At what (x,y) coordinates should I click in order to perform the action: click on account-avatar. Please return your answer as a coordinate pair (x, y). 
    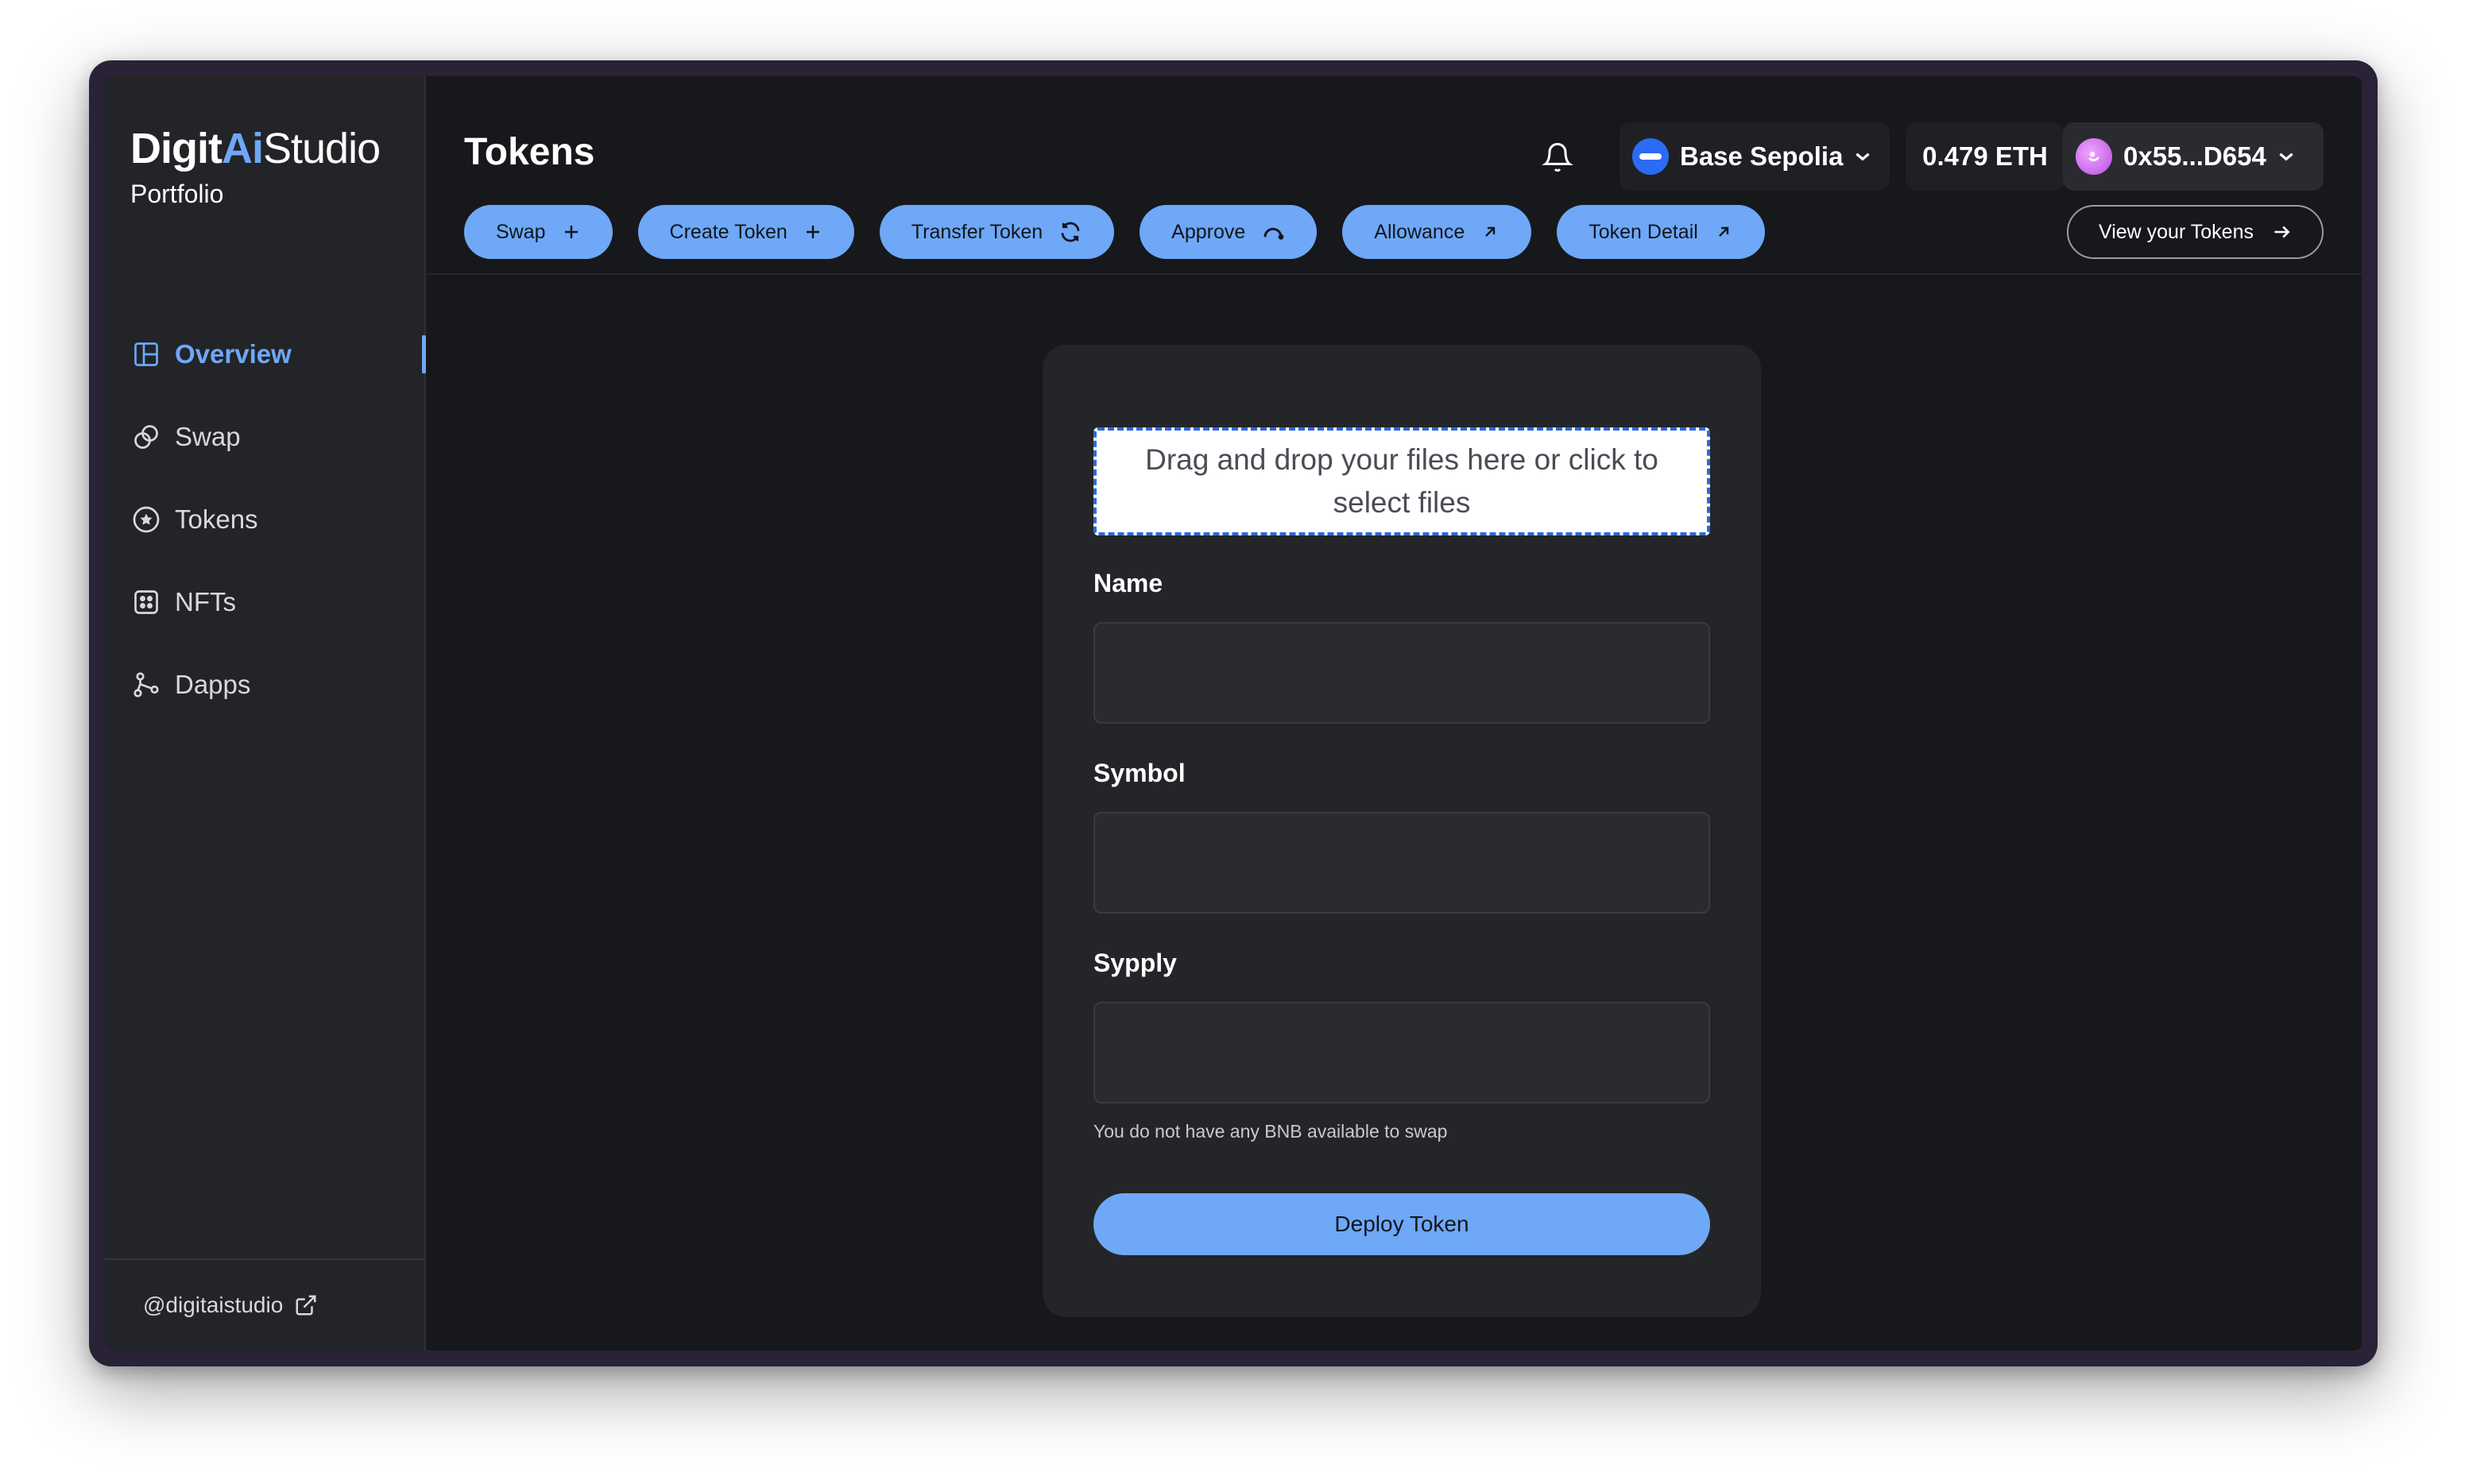
    Looking at the image, I should click on (2094, 156).